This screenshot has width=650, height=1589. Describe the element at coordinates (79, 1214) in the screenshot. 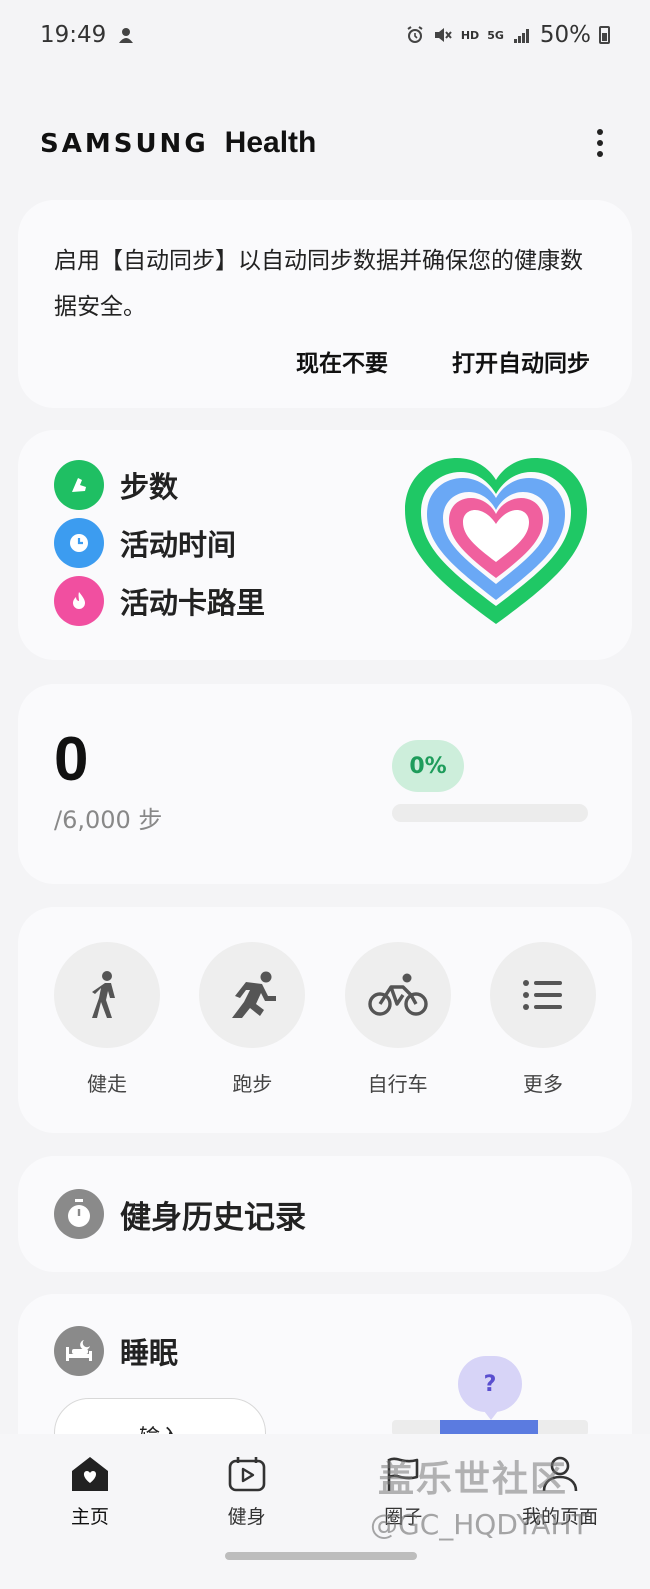

I see `stopwatch-icon` at that location.